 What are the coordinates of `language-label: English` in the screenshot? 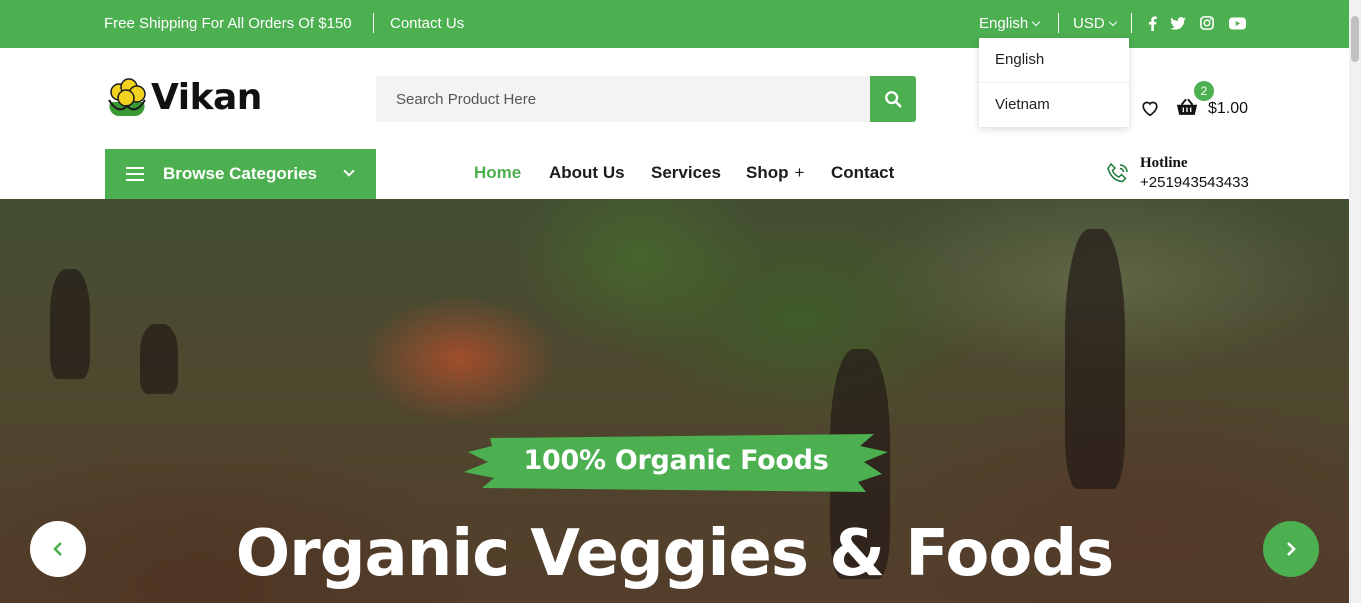 It's located at (1004, 23).